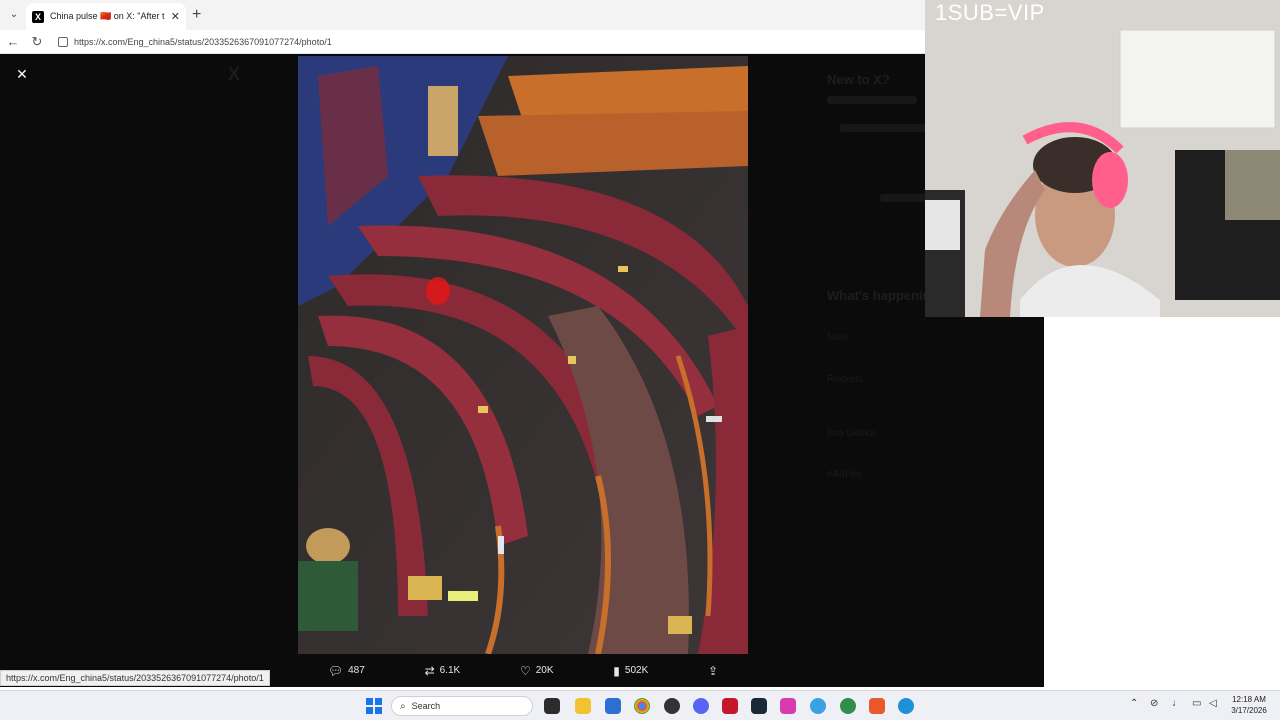 The height and width of the screenshot is (720, 1280). I want to click on trend-item: Rockets, so click(845, 379).